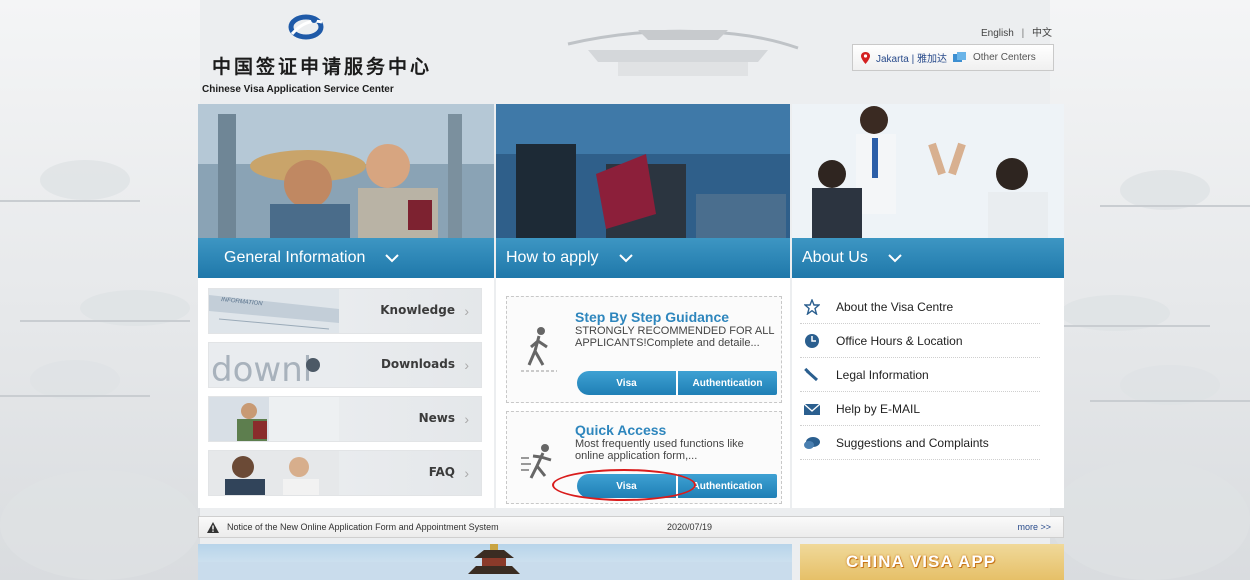  Describe the element at coordinates (626, 486) in the screenshot. I see `quick-access-visa-button: Visa` at that location.